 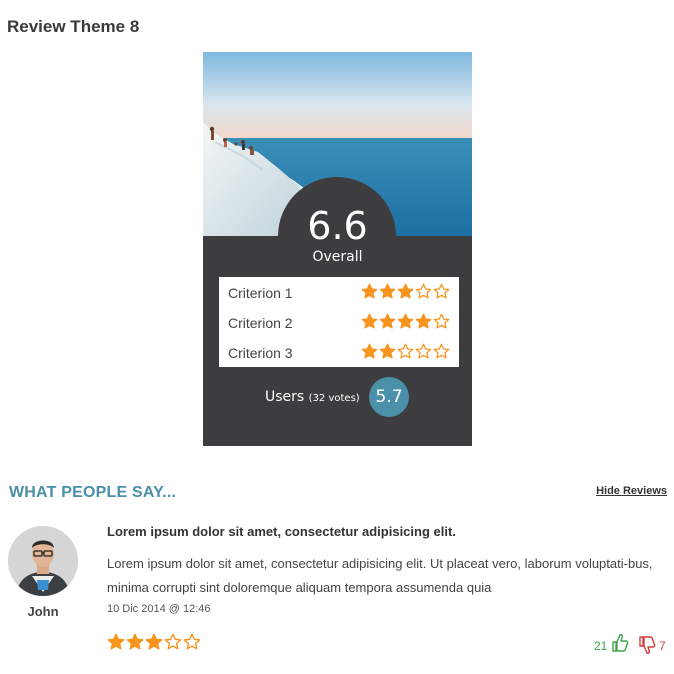 What do you see at coordinates (337, 226) in the screenshot?
I see `overall-score: 6.6` at bounding box center [337, 226].